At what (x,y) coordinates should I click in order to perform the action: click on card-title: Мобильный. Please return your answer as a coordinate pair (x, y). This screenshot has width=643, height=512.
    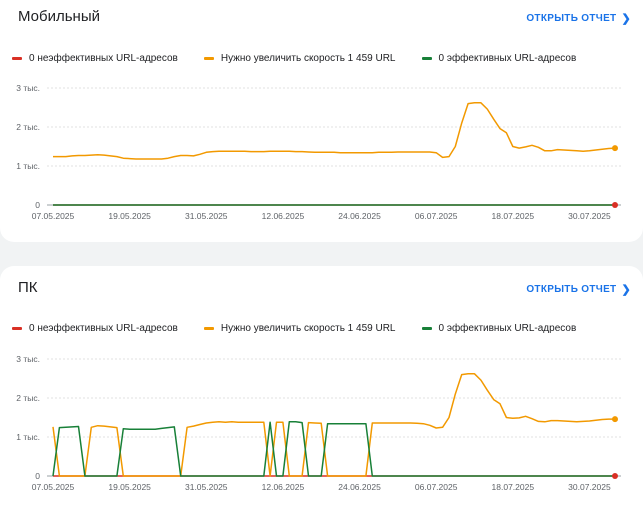
    Looking at the image, I should click on (59, 16).